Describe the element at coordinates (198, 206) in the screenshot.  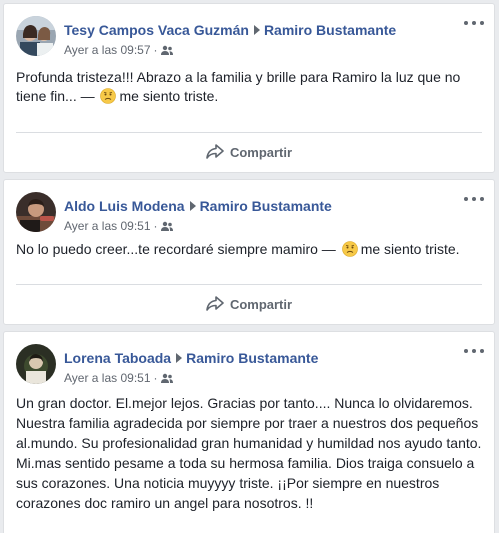
I see `post-header: Aldo Luis Modena Ramiro Bustamante` at that location.